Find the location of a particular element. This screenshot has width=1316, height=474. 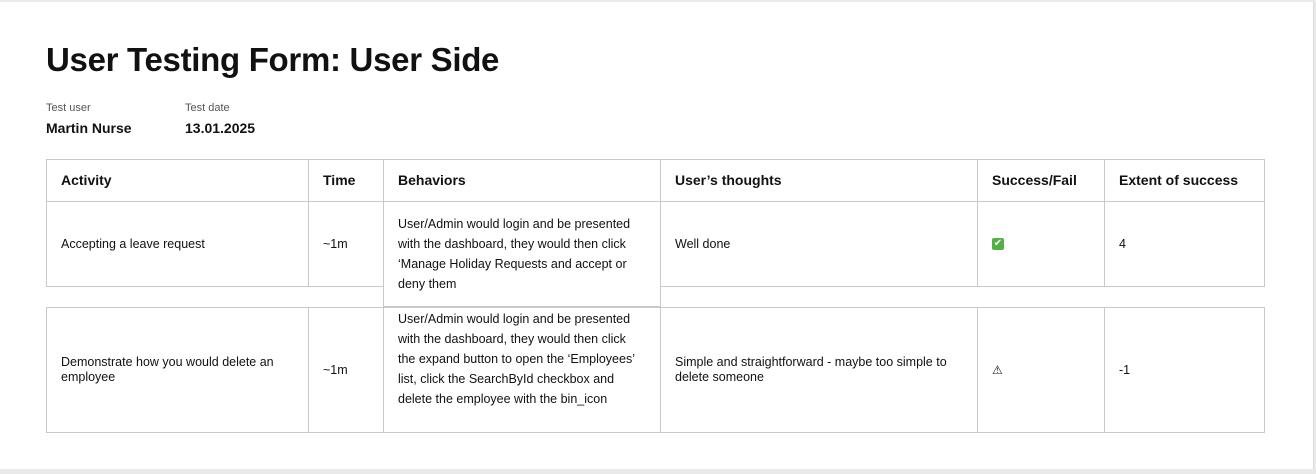

cell-activity: Accepting a leave request is located at coordinates (177, 244).